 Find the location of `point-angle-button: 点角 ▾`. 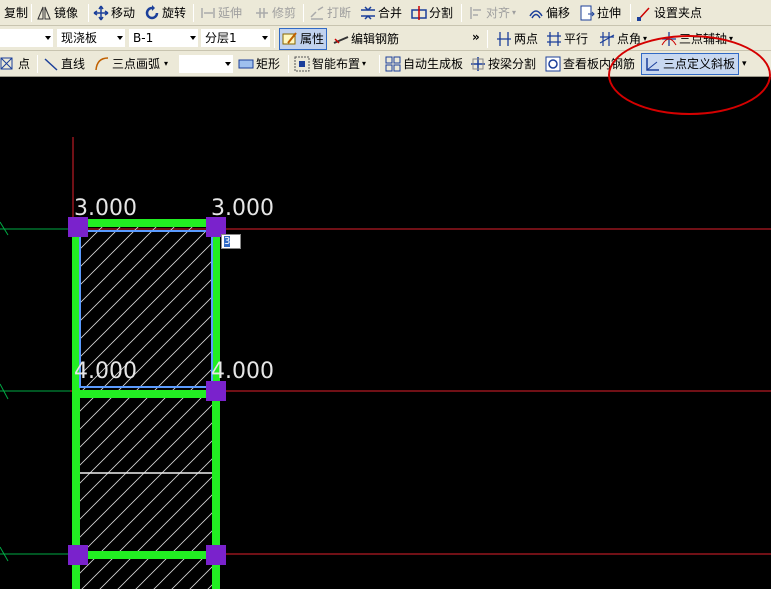

point-angle-button: 点角 ▾ is located at coordinates (623, 39).